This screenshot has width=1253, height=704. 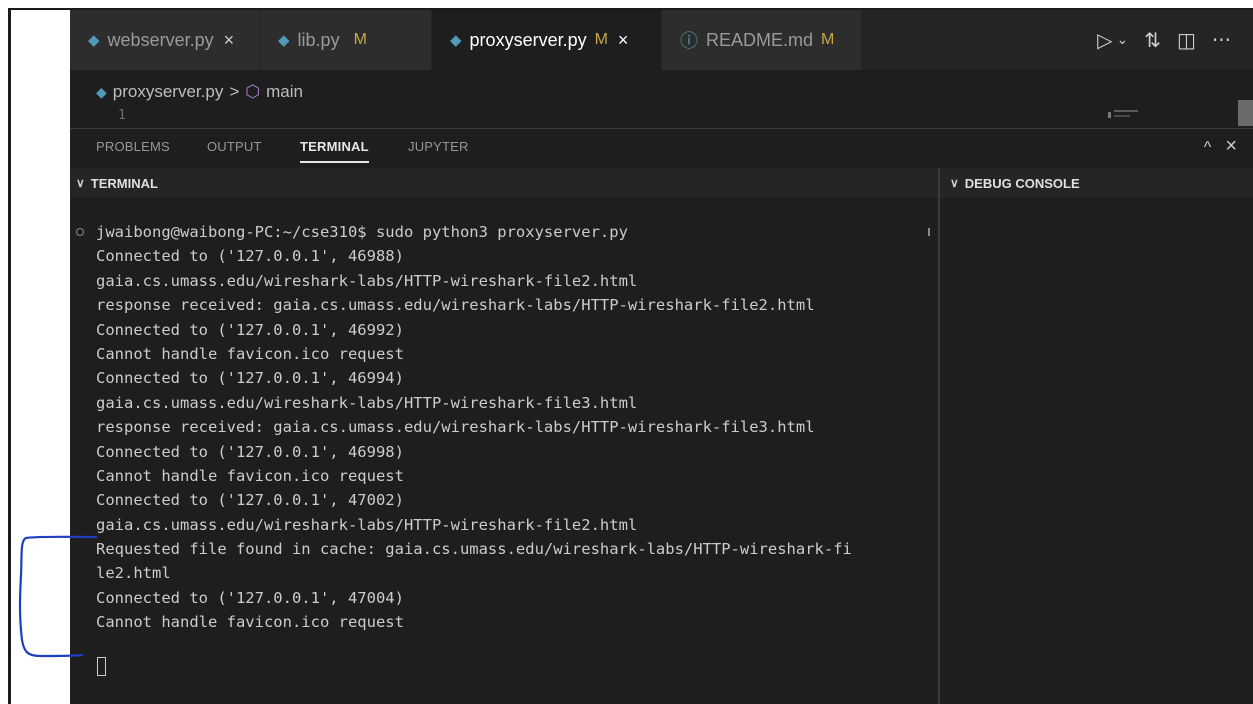 I want to click on terminal-header-label: TERMINAL, so click(x=124, y=183).